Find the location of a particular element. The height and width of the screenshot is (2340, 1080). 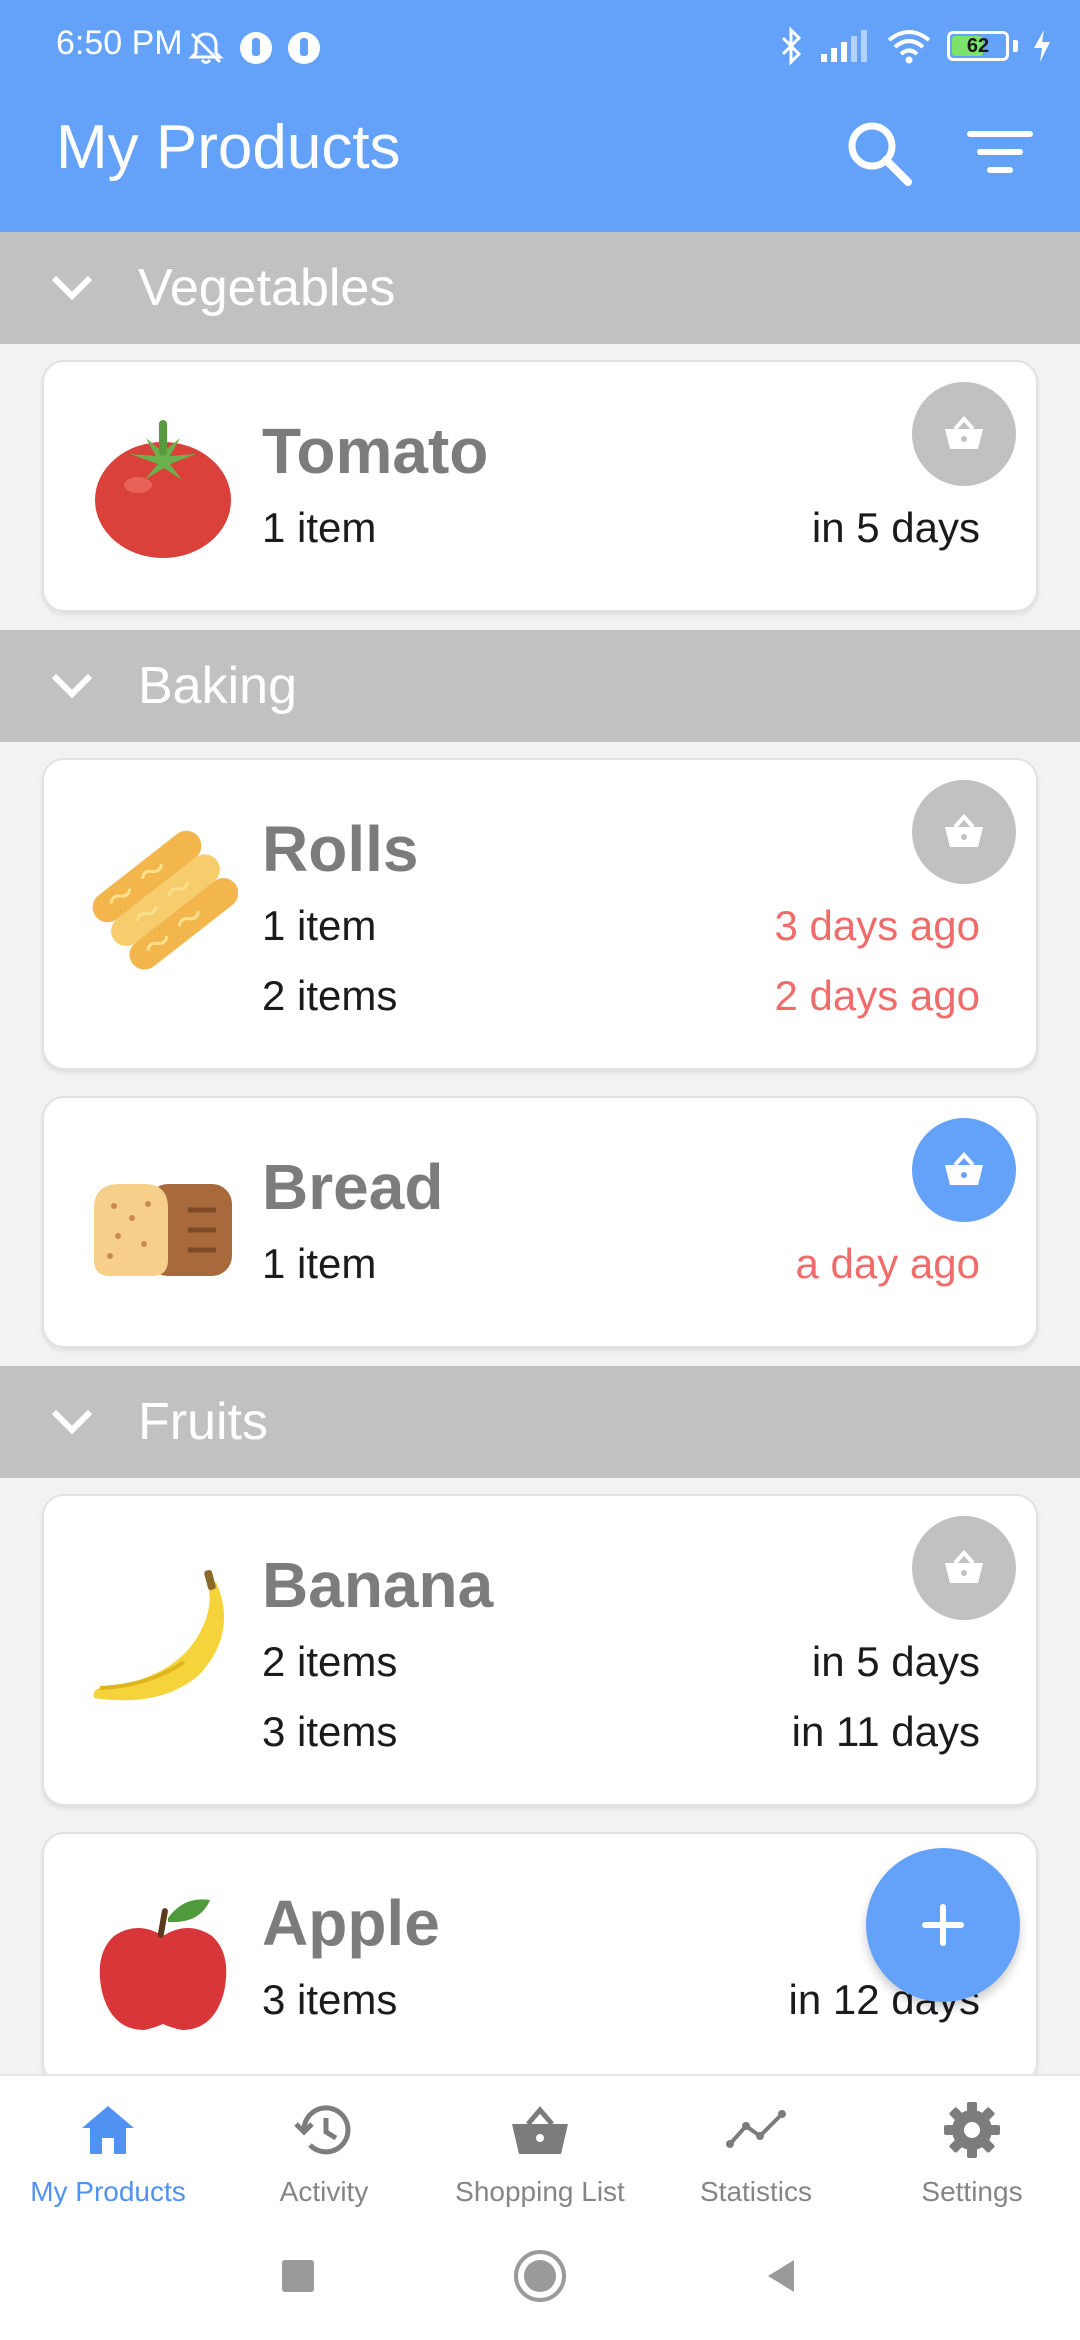

signal-icon is located at coordinates (844, 46).